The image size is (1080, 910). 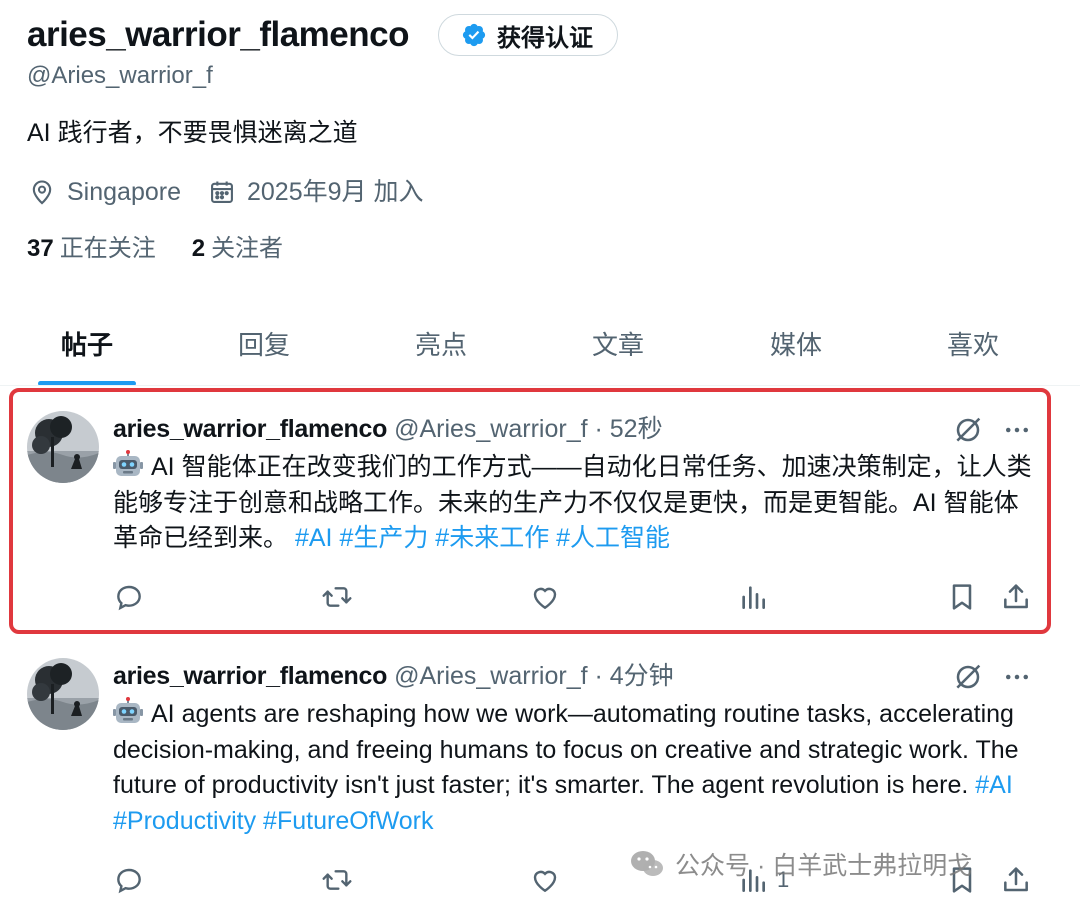 I want to click on analytics-icon, so click(x=753, y=597).